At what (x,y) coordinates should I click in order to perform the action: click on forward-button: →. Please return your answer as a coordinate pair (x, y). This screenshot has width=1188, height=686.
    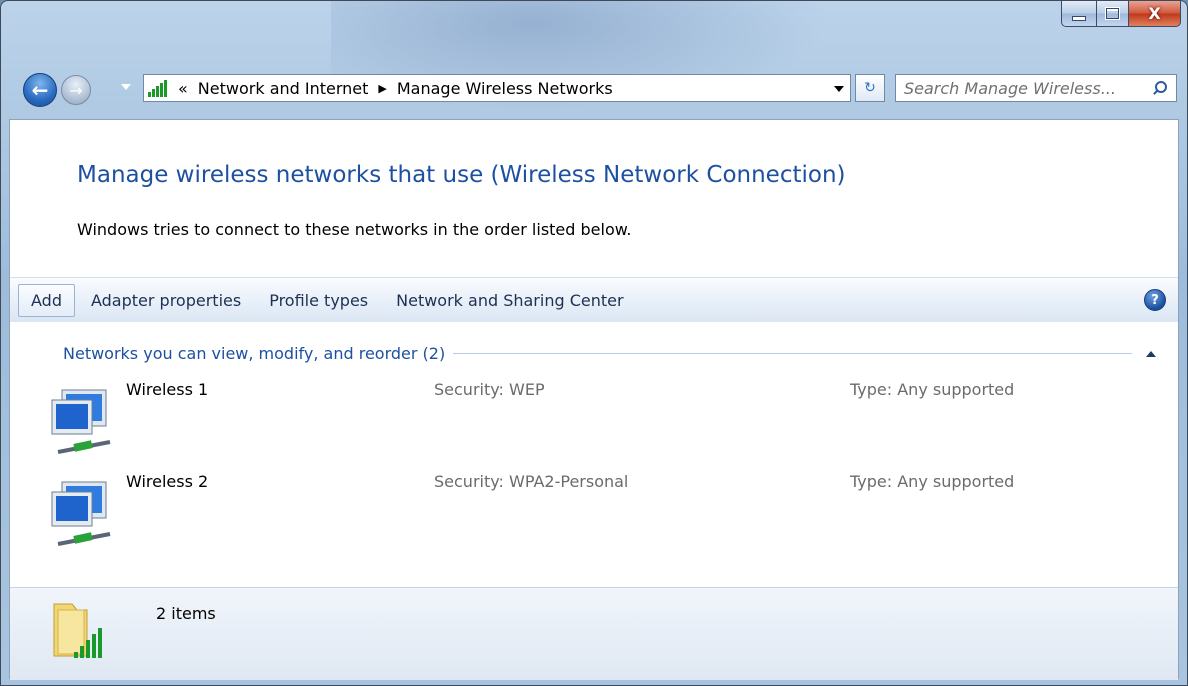
    Looking at the image, I should click on (76, 90).